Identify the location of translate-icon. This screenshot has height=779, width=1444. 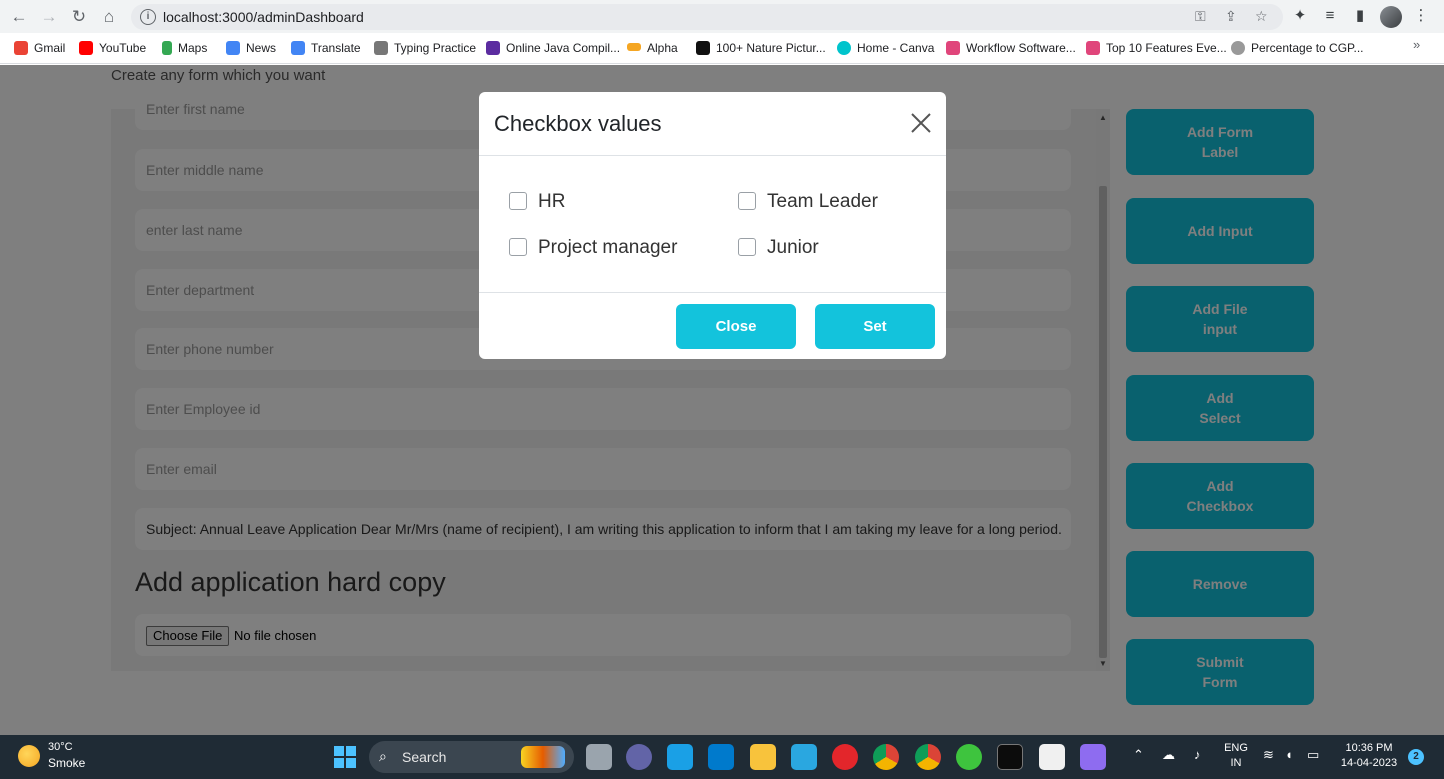
(298, 48).